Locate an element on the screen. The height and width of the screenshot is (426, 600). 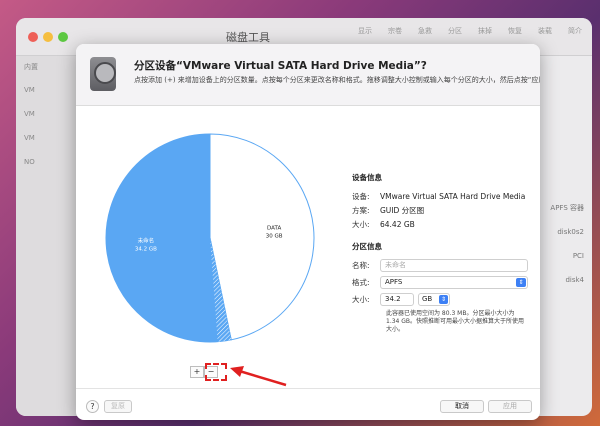
background-detail-labels: APFS 容器 disk0s2 PCI disk4 is located at coordinates (567, 244).